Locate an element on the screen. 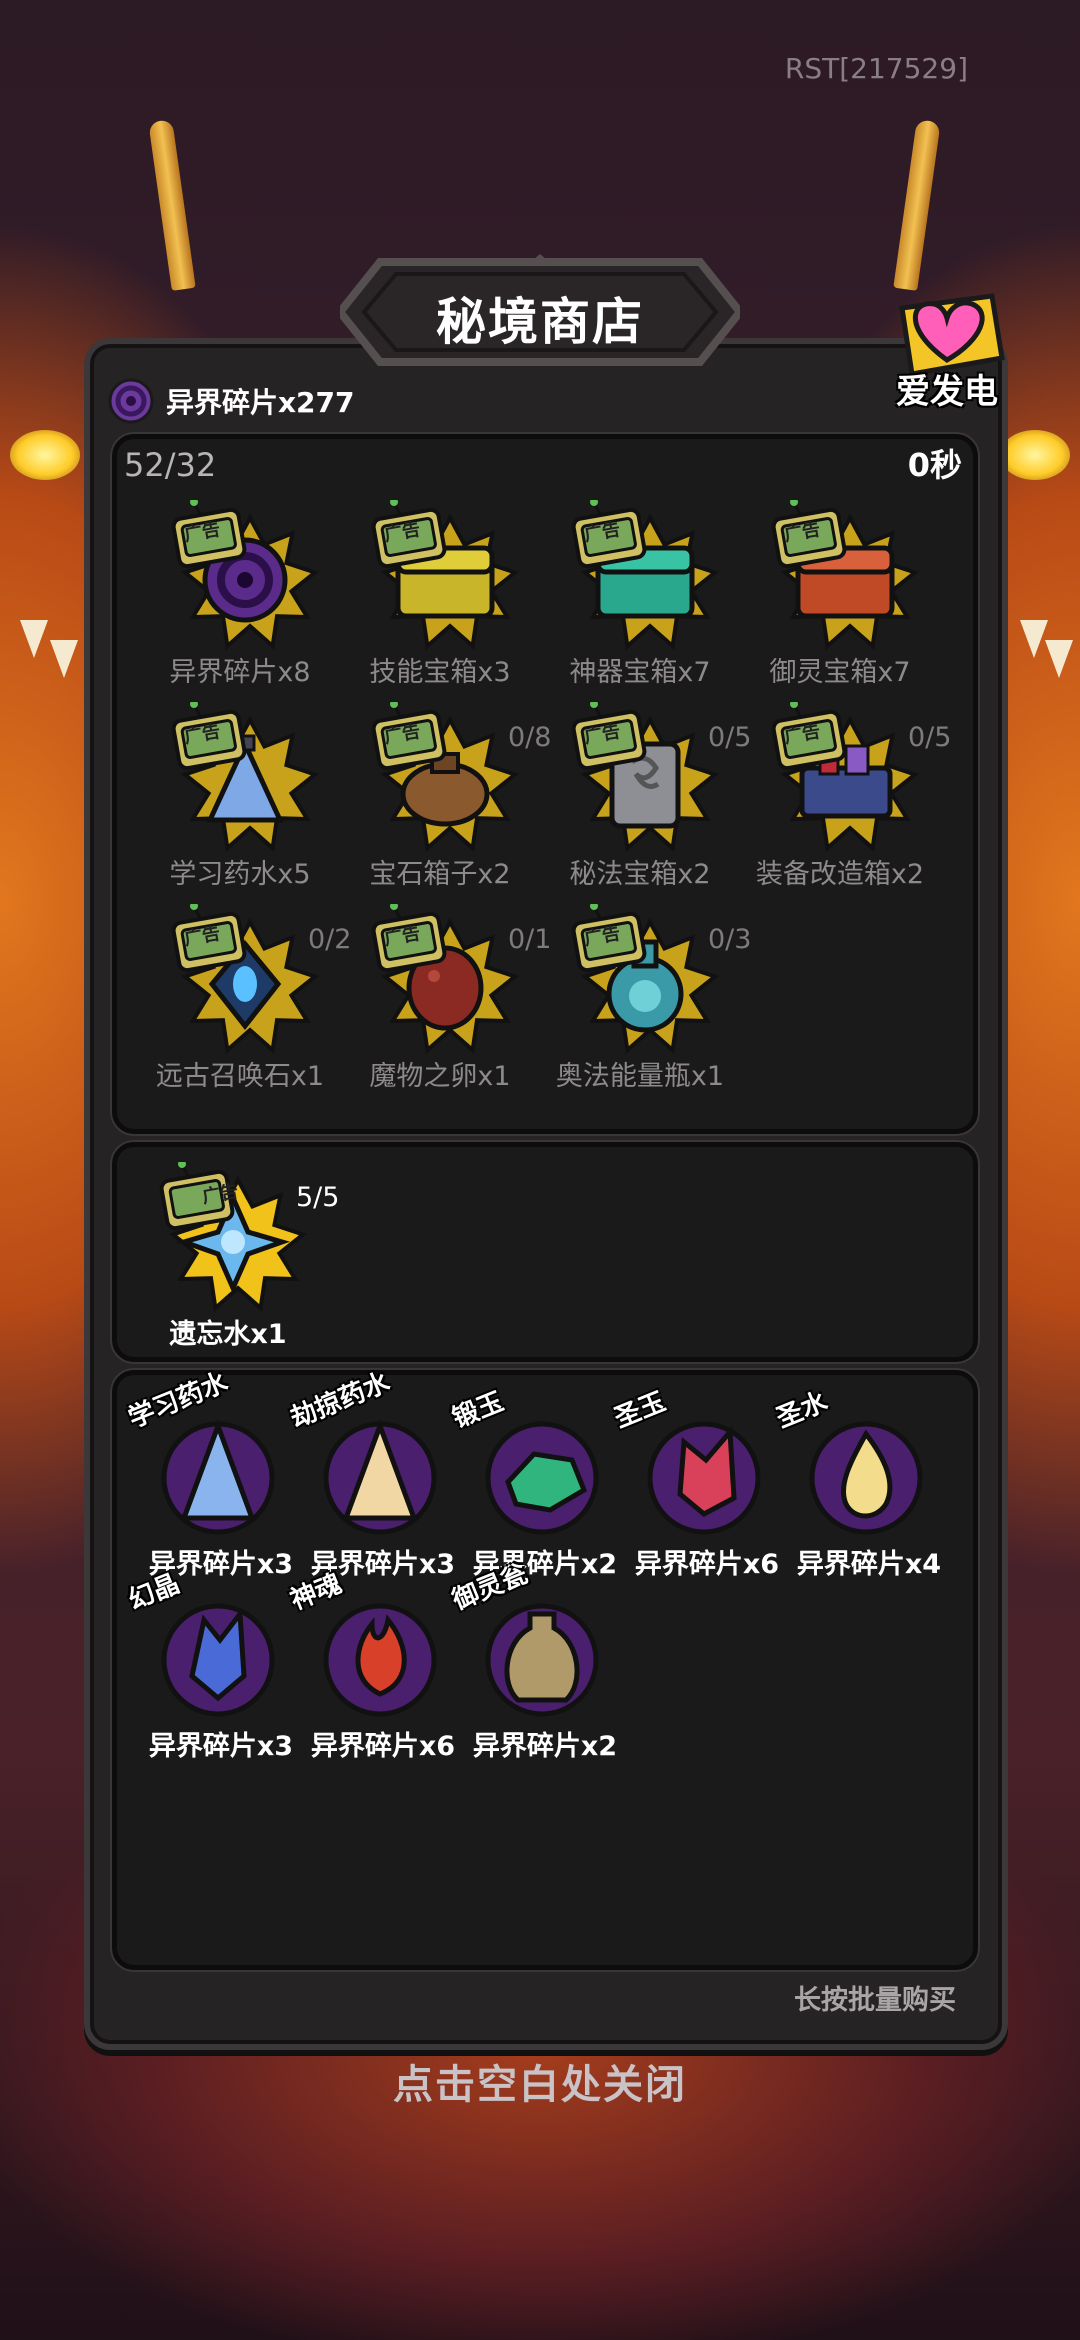 Image resolution: width=1080 pixels, height=2340 pixels. ad-item-6: 广告 0/8 宝石箱子x2 is located at coordinates (445, 801).